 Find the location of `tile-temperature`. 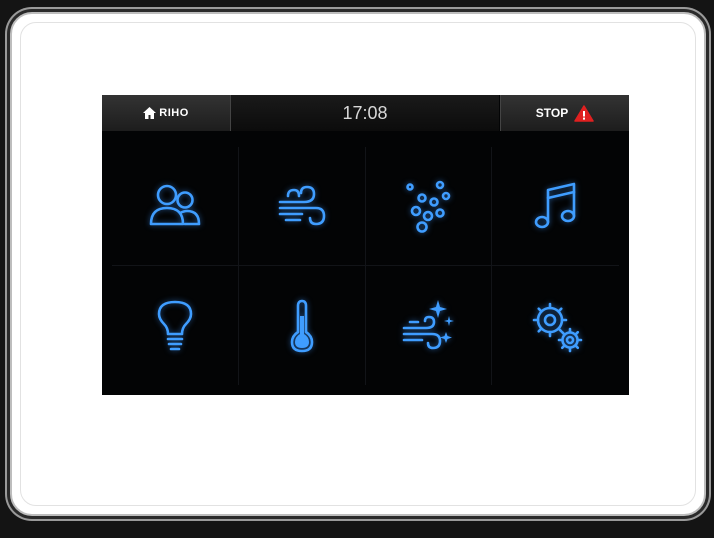

tile-temperature is located at coordinates (302, 325).